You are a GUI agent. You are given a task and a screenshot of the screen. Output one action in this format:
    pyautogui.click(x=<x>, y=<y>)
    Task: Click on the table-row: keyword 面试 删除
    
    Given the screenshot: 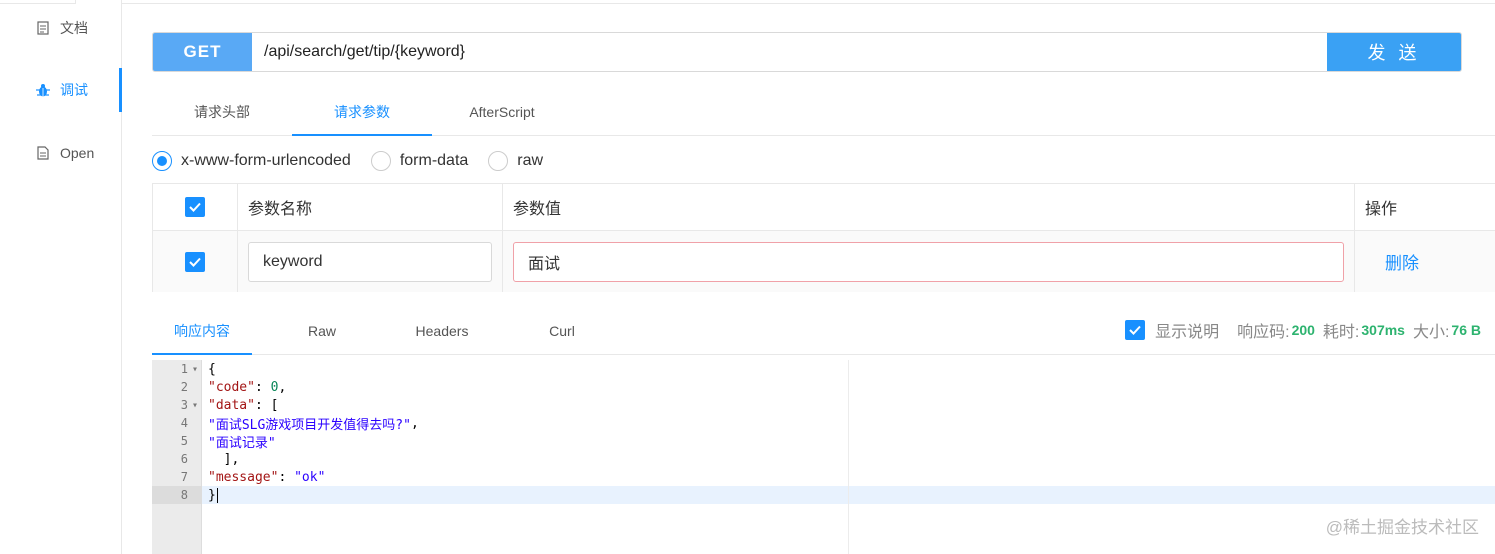 What is the action you would take?
    pyautogui.click(x=824, y=261)
    